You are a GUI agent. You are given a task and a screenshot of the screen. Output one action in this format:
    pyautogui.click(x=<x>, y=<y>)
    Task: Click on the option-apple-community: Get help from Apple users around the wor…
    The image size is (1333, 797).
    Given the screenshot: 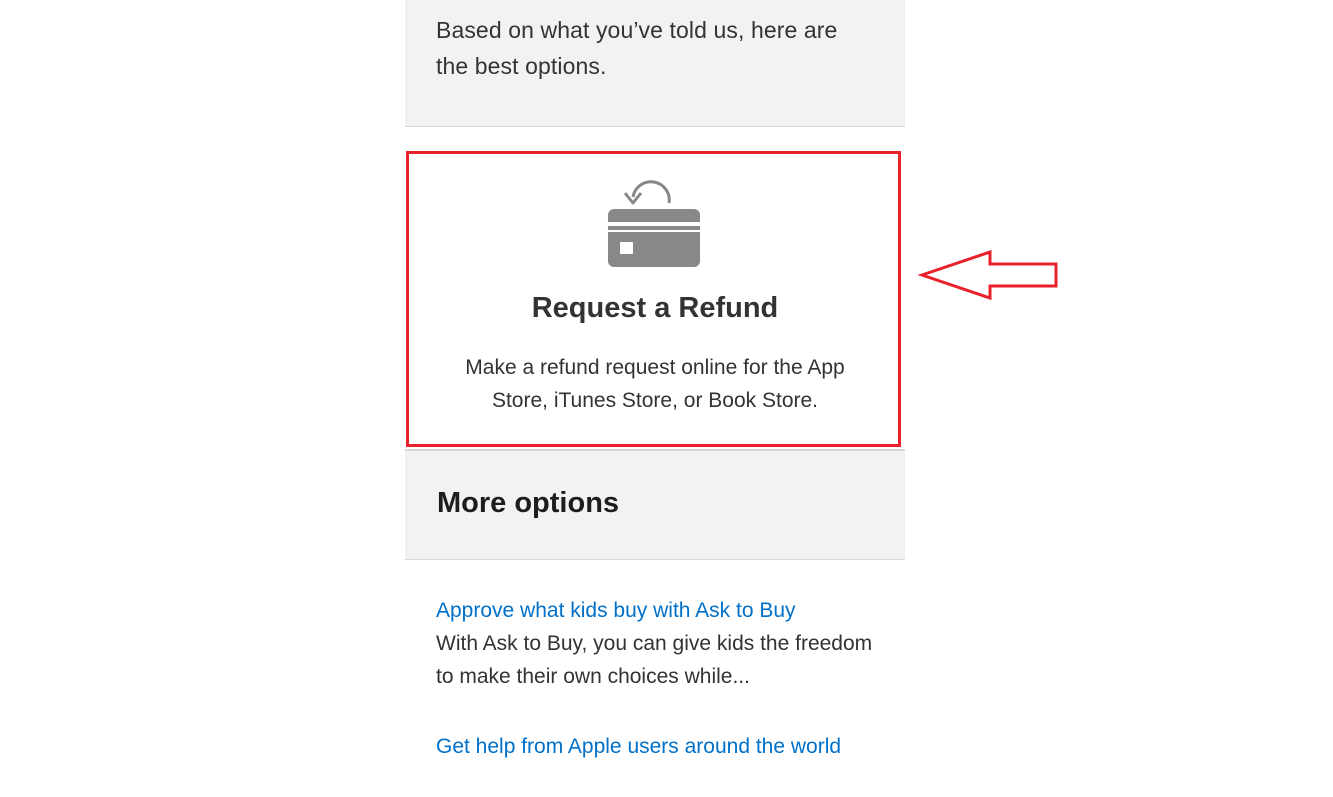 What is the action you would take?
    pyautogui.click(x=646, y=746)
    